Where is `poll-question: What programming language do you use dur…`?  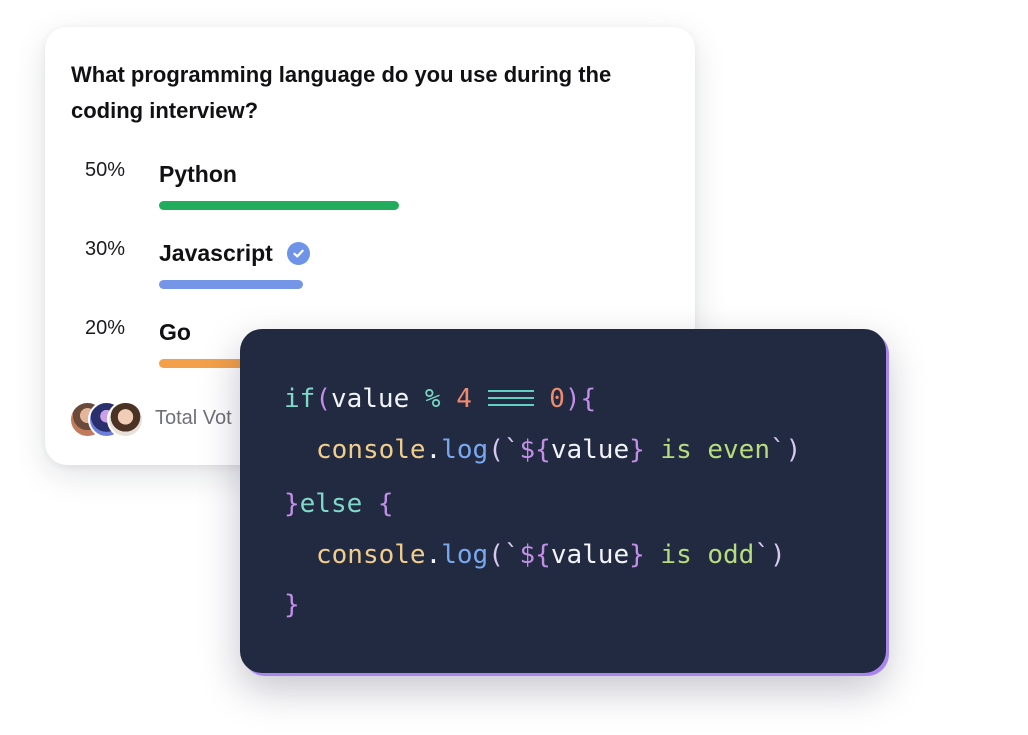
poll-question: What programming language do you use dur… is located at coordinates (341, 92).